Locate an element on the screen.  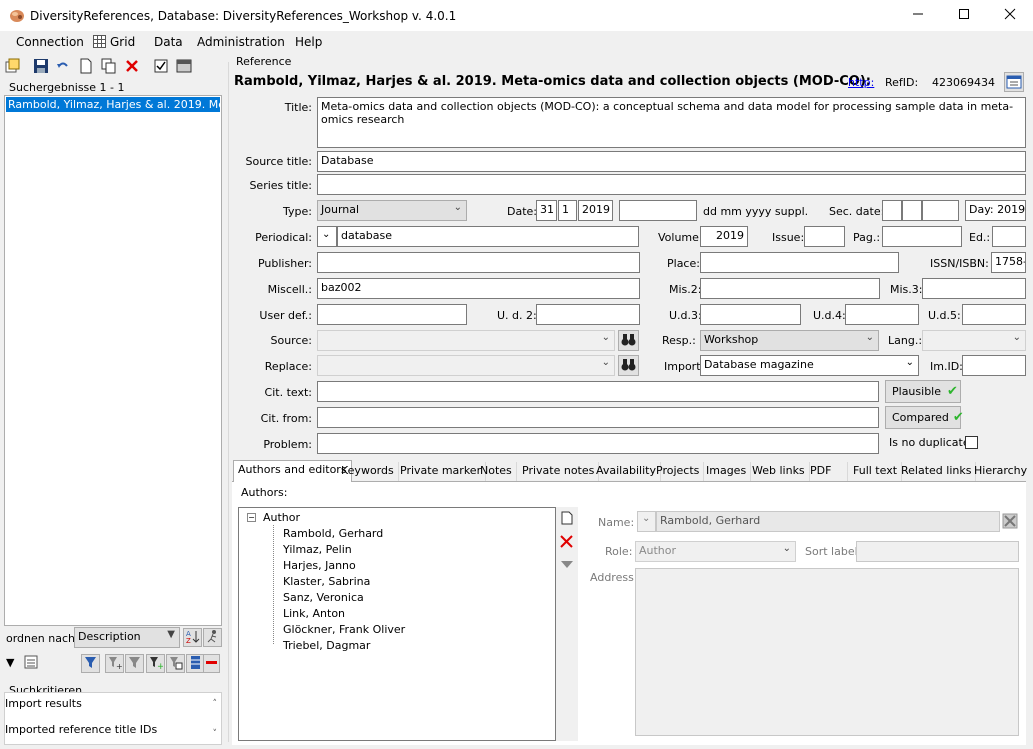
type-select: Journal ⌄ is located at coordinates (392, 210).